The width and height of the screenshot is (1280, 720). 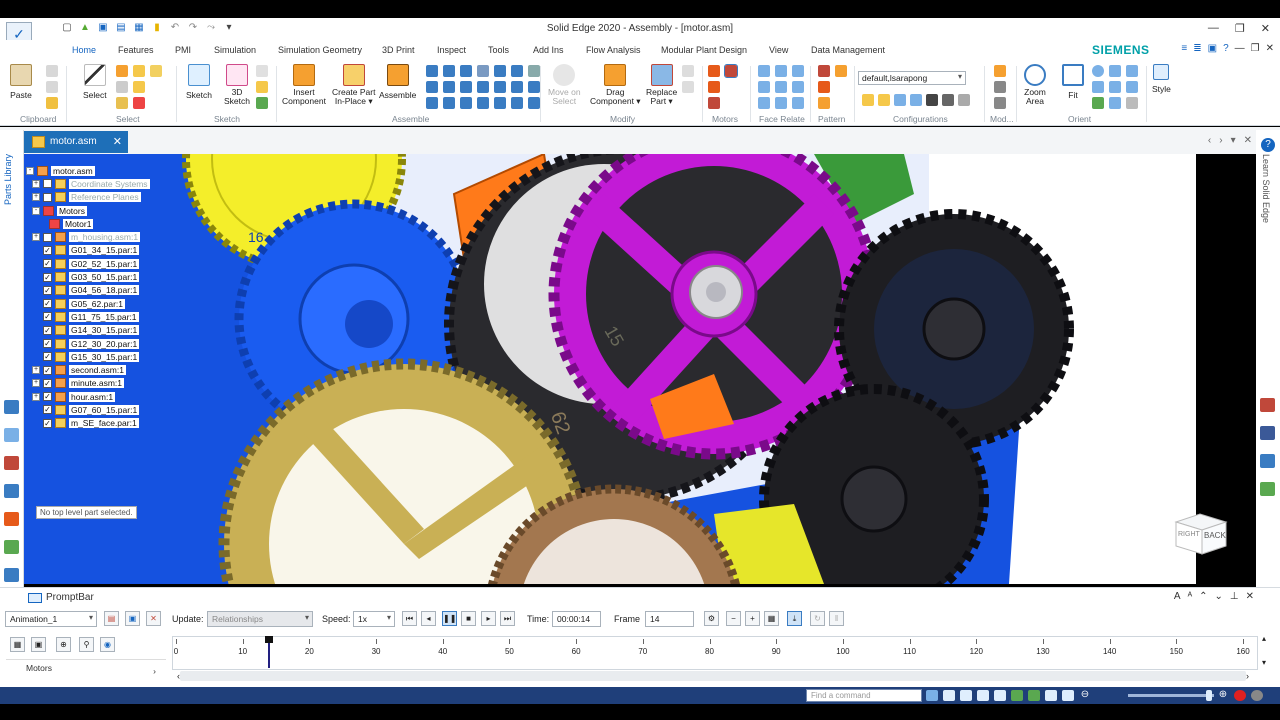 What do you see at coordinates (1161, 79) in the screenshot?
I see `style-button: Style` at bounding box center [1161, 79].